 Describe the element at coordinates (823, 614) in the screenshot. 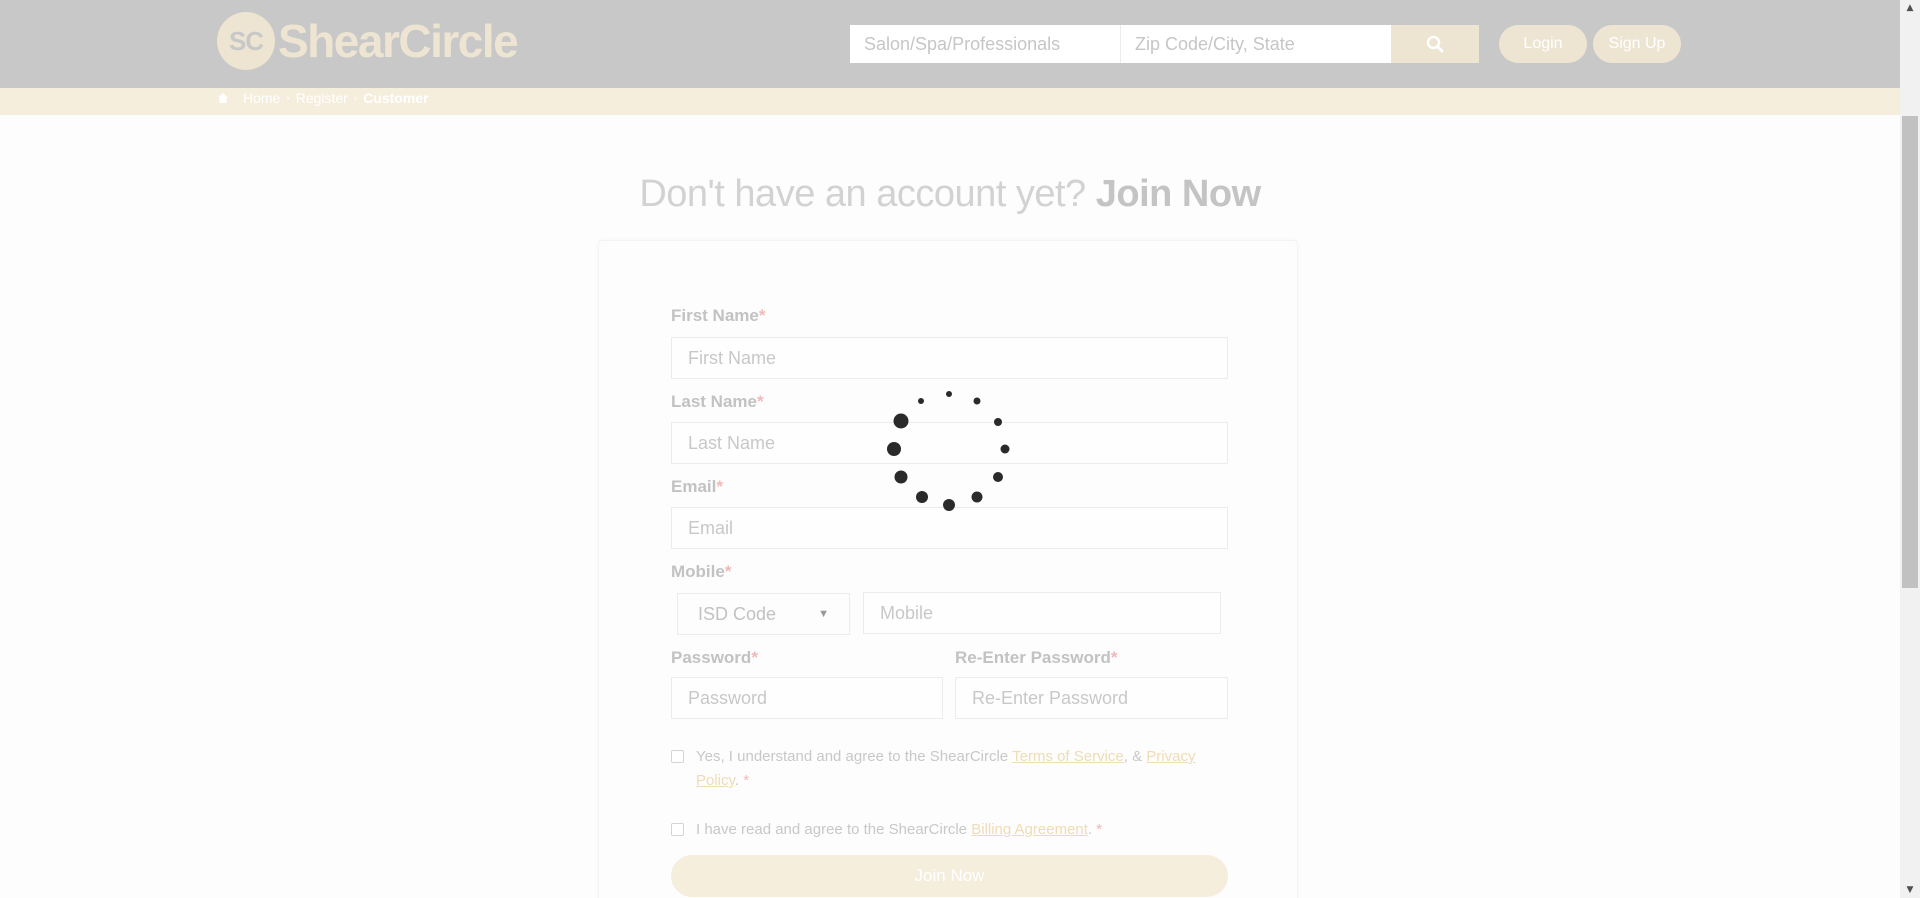

I see `chevron-down-icon: ▼` at that location.